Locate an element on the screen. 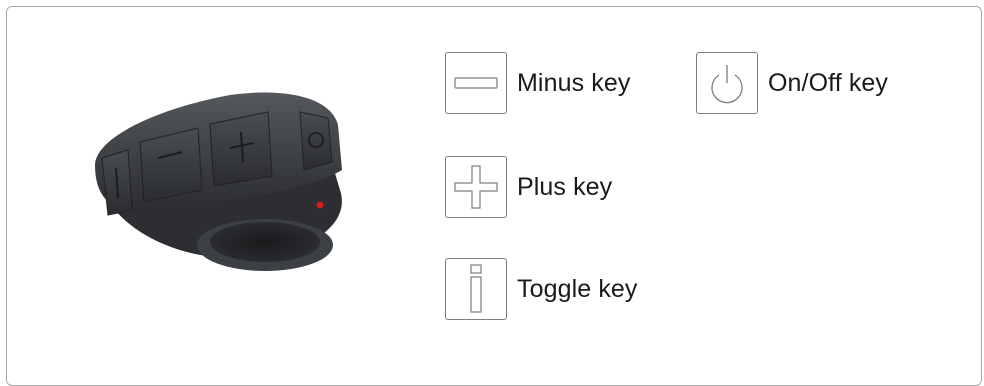 This screenshot has width=984, height=386. device-plus-key is located at coordinates (241, 149).